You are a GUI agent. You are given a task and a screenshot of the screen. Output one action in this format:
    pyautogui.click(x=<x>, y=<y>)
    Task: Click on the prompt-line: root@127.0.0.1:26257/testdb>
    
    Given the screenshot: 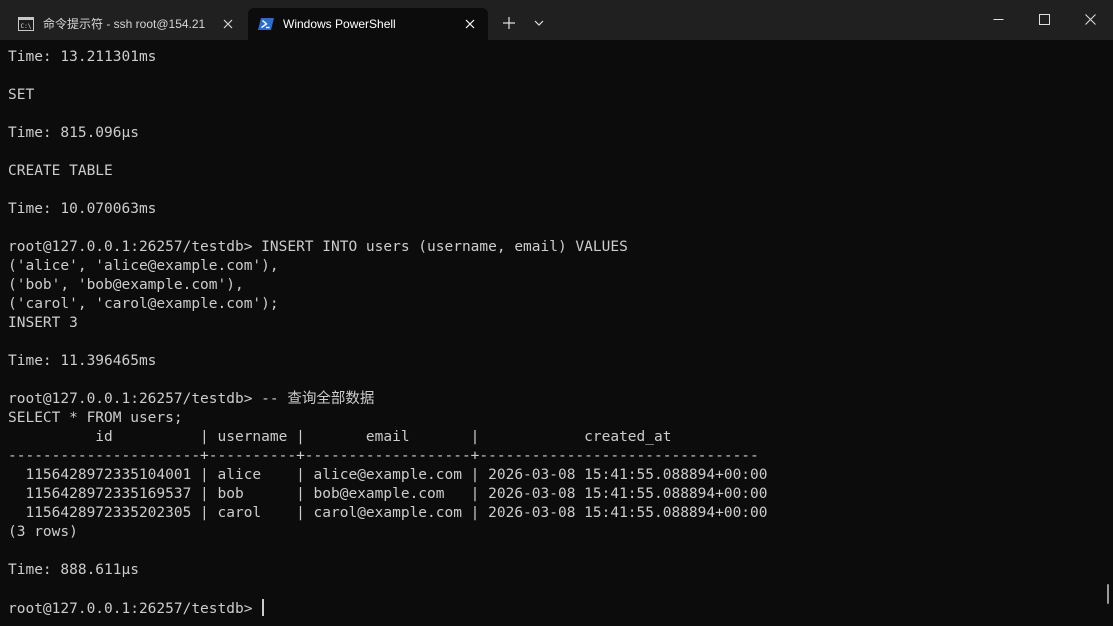 What is the action you would take?
    pyautogui.click(x=556, y=608)
    